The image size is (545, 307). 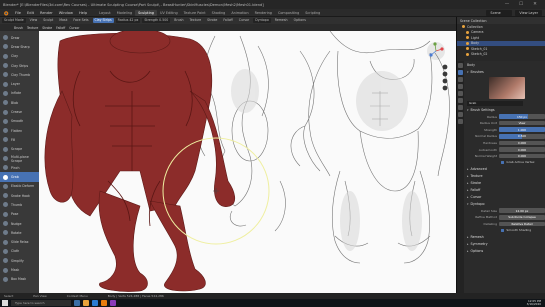 What do you see at coordinates (460, 114) in the screenshot?
I see `modifier-tab-icon` at bounding box center [460, 114].